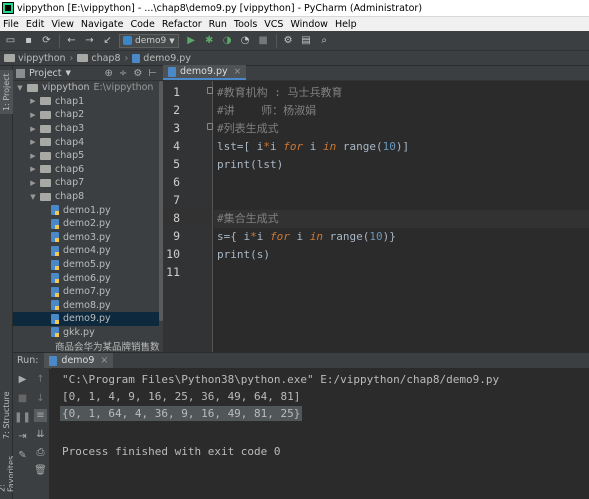  Describe the element at coordinates (86, 278) in the screenshot. I see `tree-file-item: demo6.py` at that location.